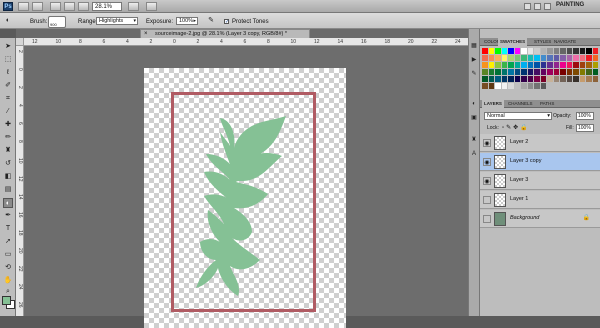  Describe the element at coordinates (69, 6) in the screenshot. I see `hand-tool-icon` at that location.